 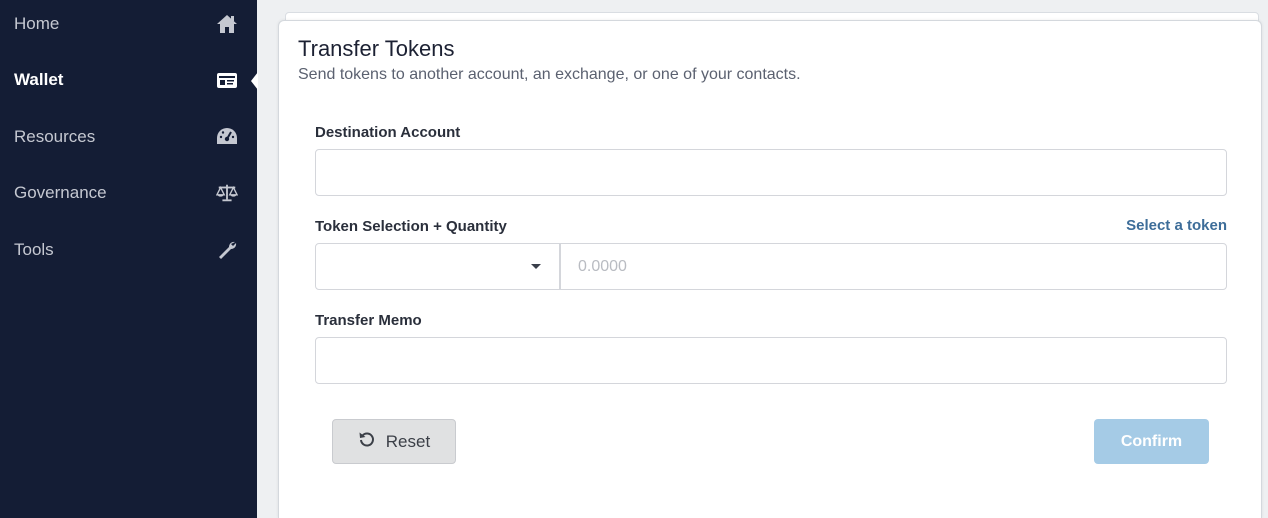 I want to click on caret-down-icon, so click(x=536, y=266).